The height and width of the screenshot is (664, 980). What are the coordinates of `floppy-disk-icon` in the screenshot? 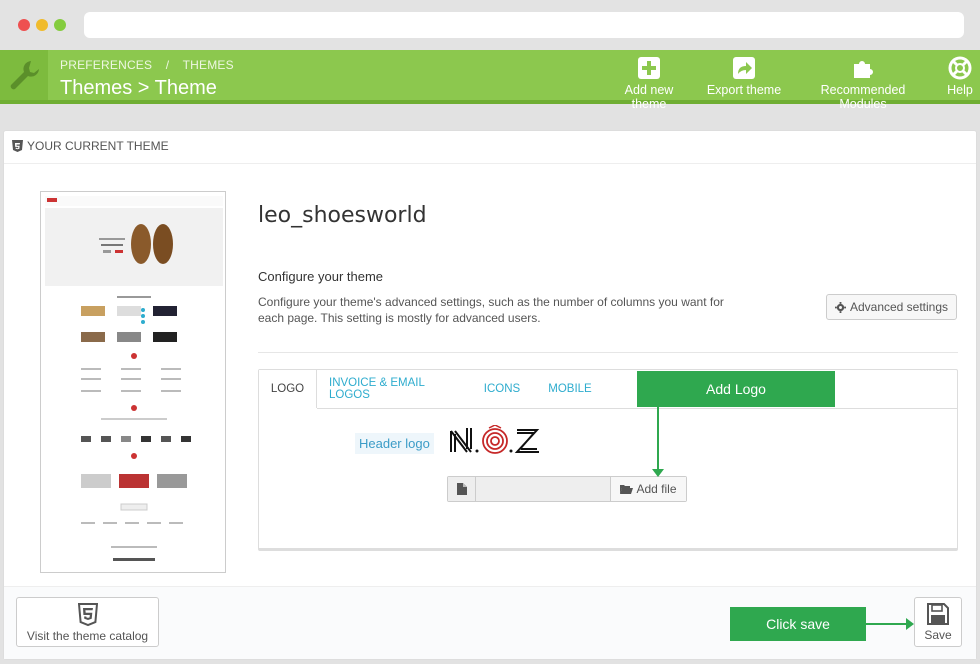 It's located at (938, 614).